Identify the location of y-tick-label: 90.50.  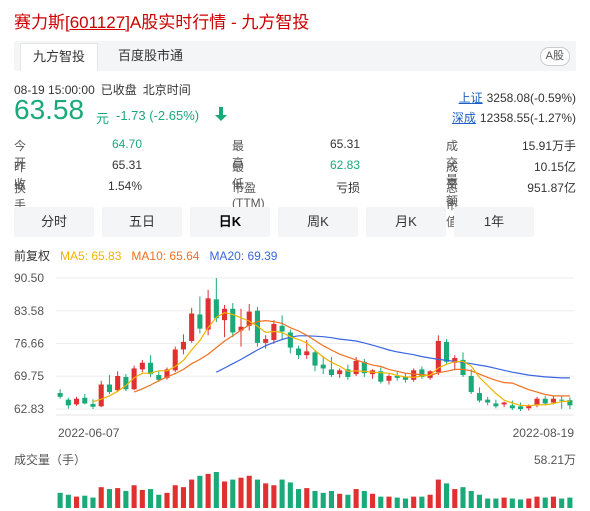
(29, 278).